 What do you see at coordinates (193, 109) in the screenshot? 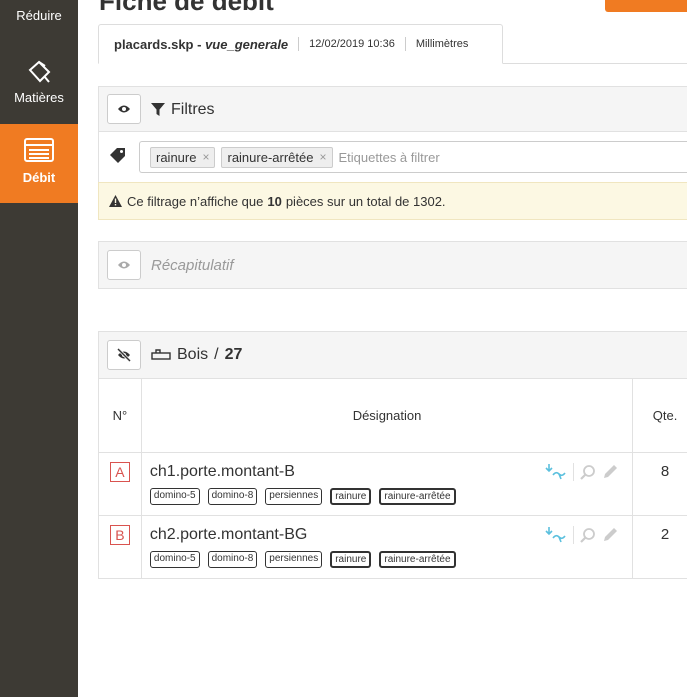
I see `filters-label: Filtres` at bounding box center [193, 109].